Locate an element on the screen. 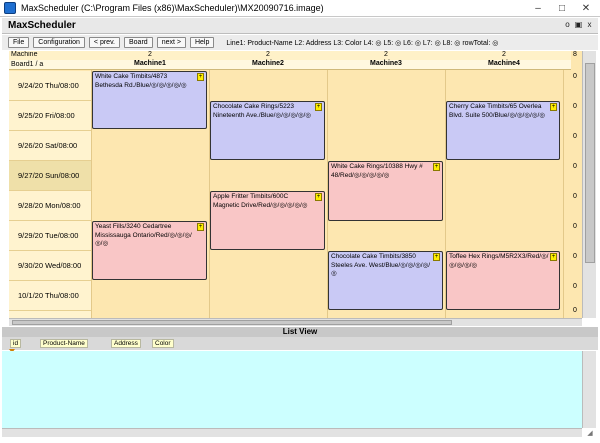 This screenshot has height=443, width=600. task-label: Toffee Hex Rings/M5R2X3/Red/◎/◎/◎/◎/◎ is located at coordinates (499, 261).